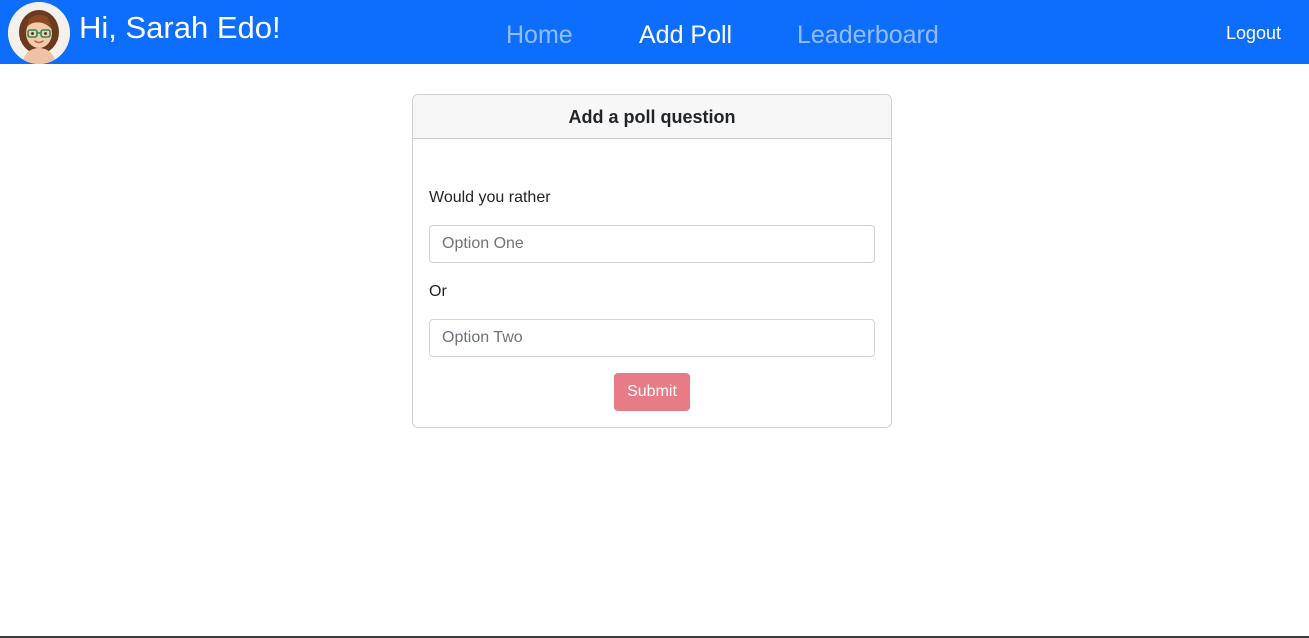  I want to click on submit-button: Submit, so click(652, 392).